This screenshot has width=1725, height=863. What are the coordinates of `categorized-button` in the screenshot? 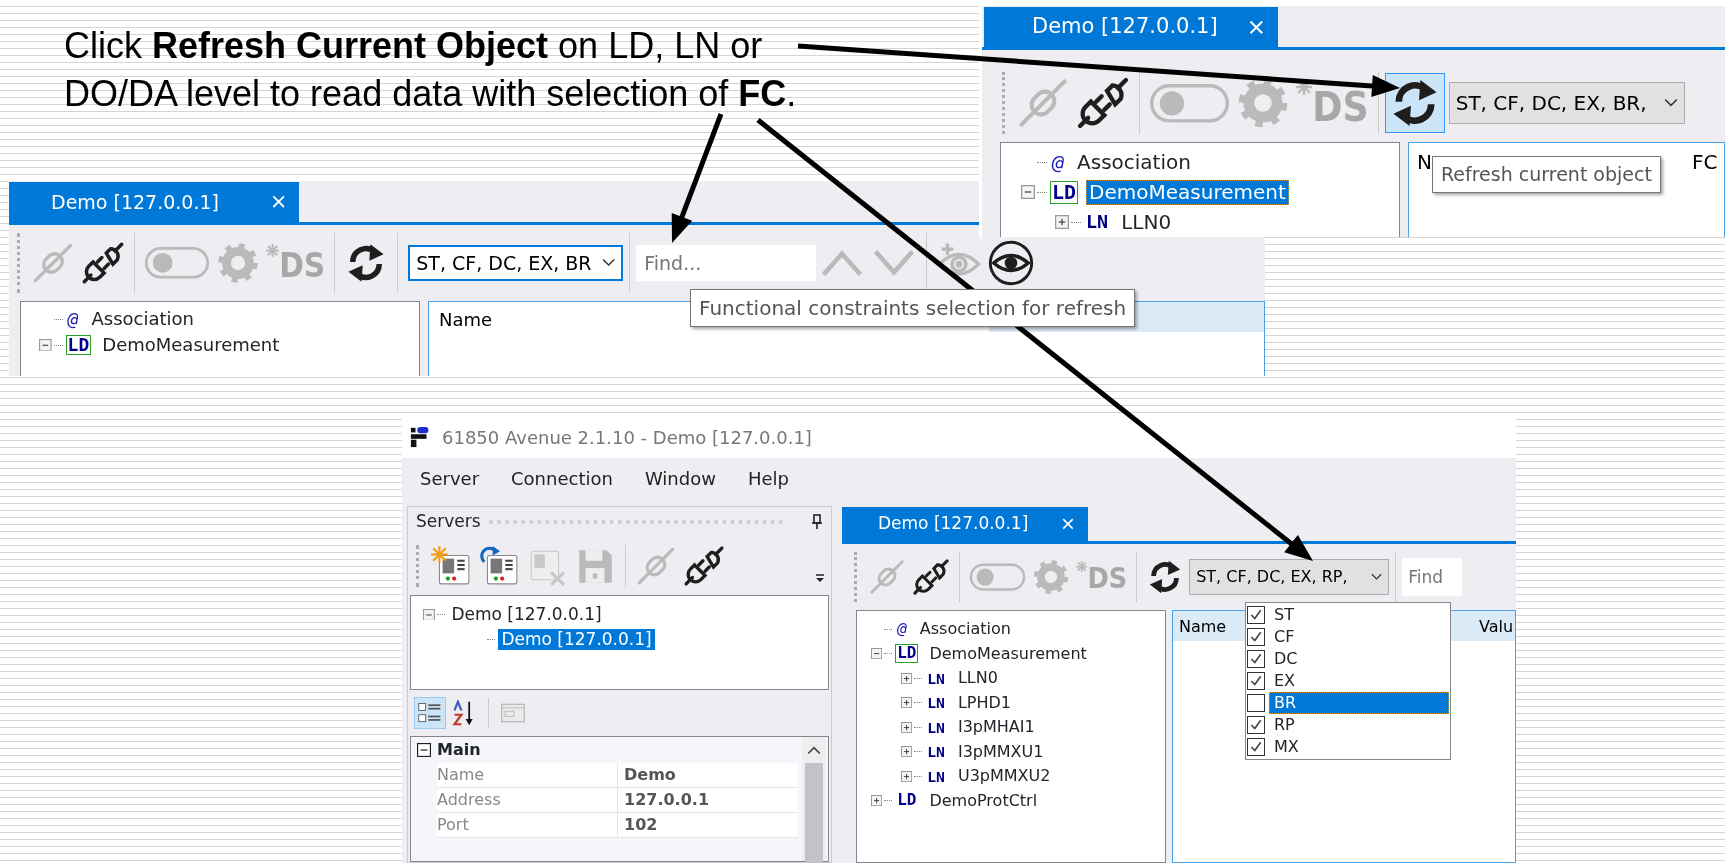 It's located at (430, 713).